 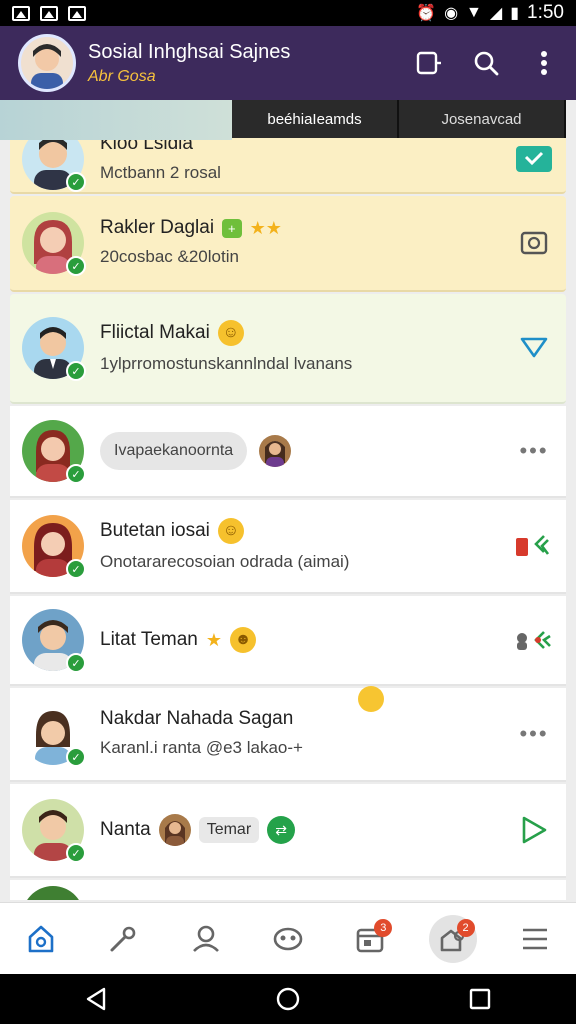 I want to click on sync-icon: ◉, so click(x=451, y=13).